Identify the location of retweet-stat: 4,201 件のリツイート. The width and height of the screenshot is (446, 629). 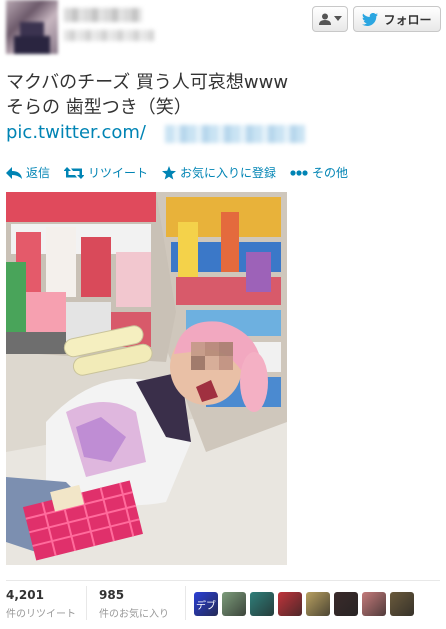
(41, 604).